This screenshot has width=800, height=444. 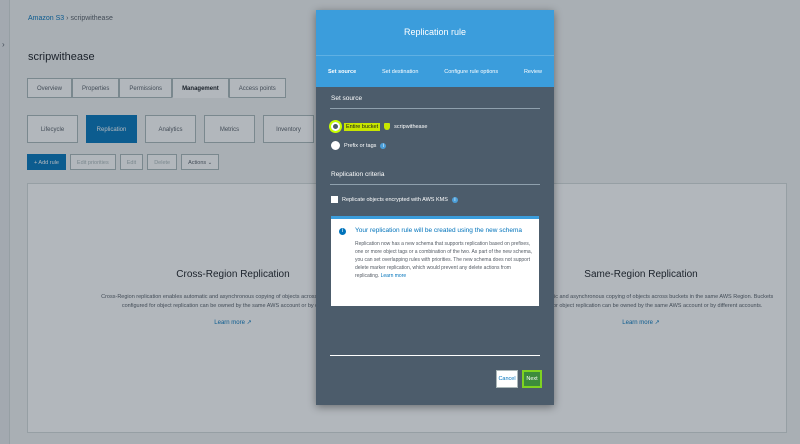 What do you see at coordinates (435, 355) in the screenshot?
I see `footer-divider` at bounding box center [435, 355].